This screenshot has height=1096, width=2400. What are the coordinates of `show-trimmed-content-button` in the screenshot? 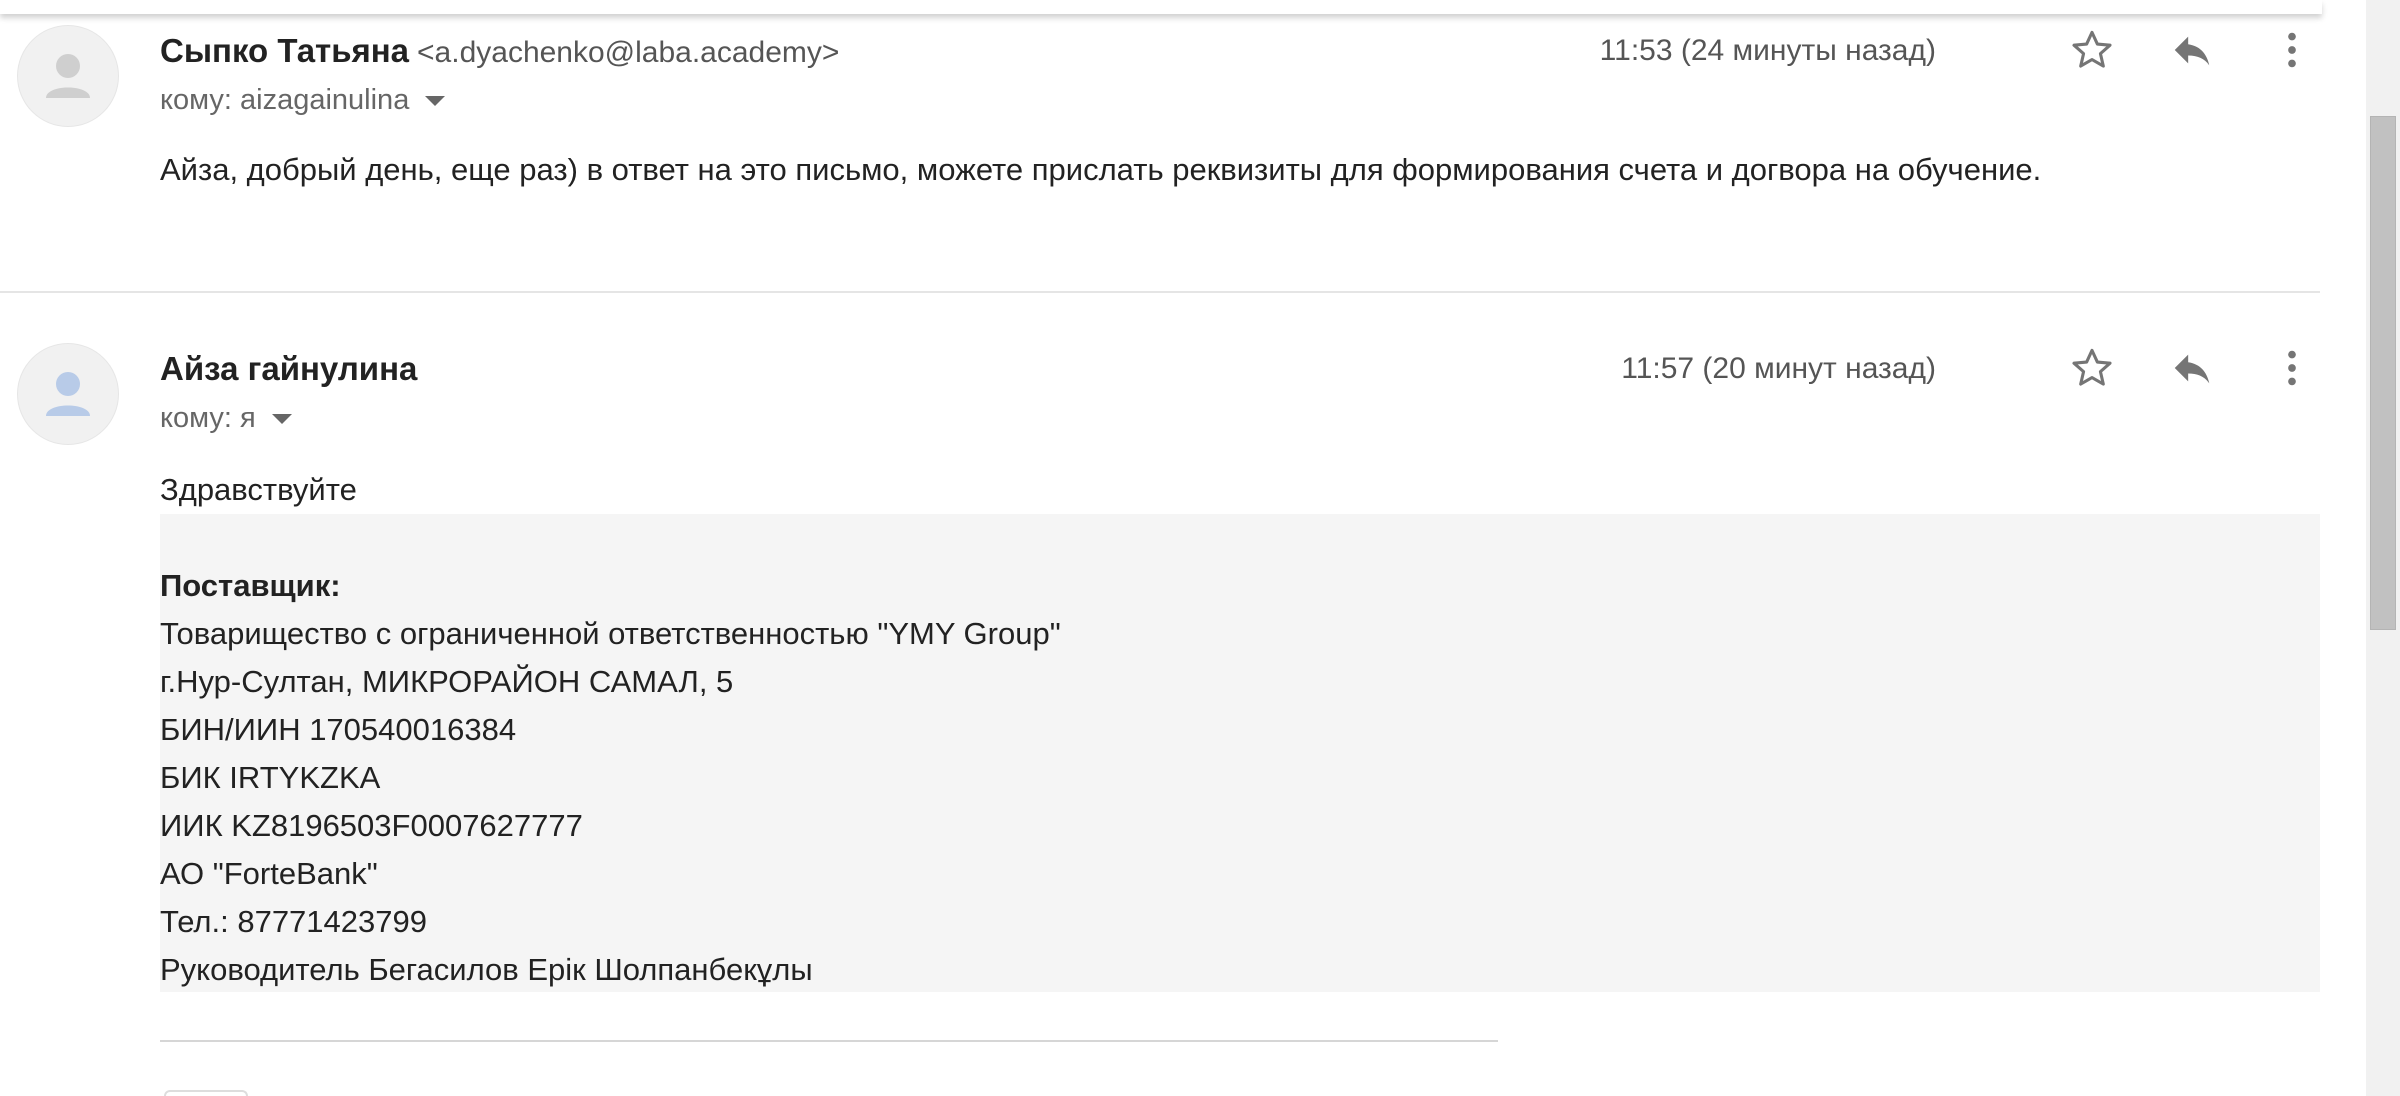 It's located at (206, 1093).